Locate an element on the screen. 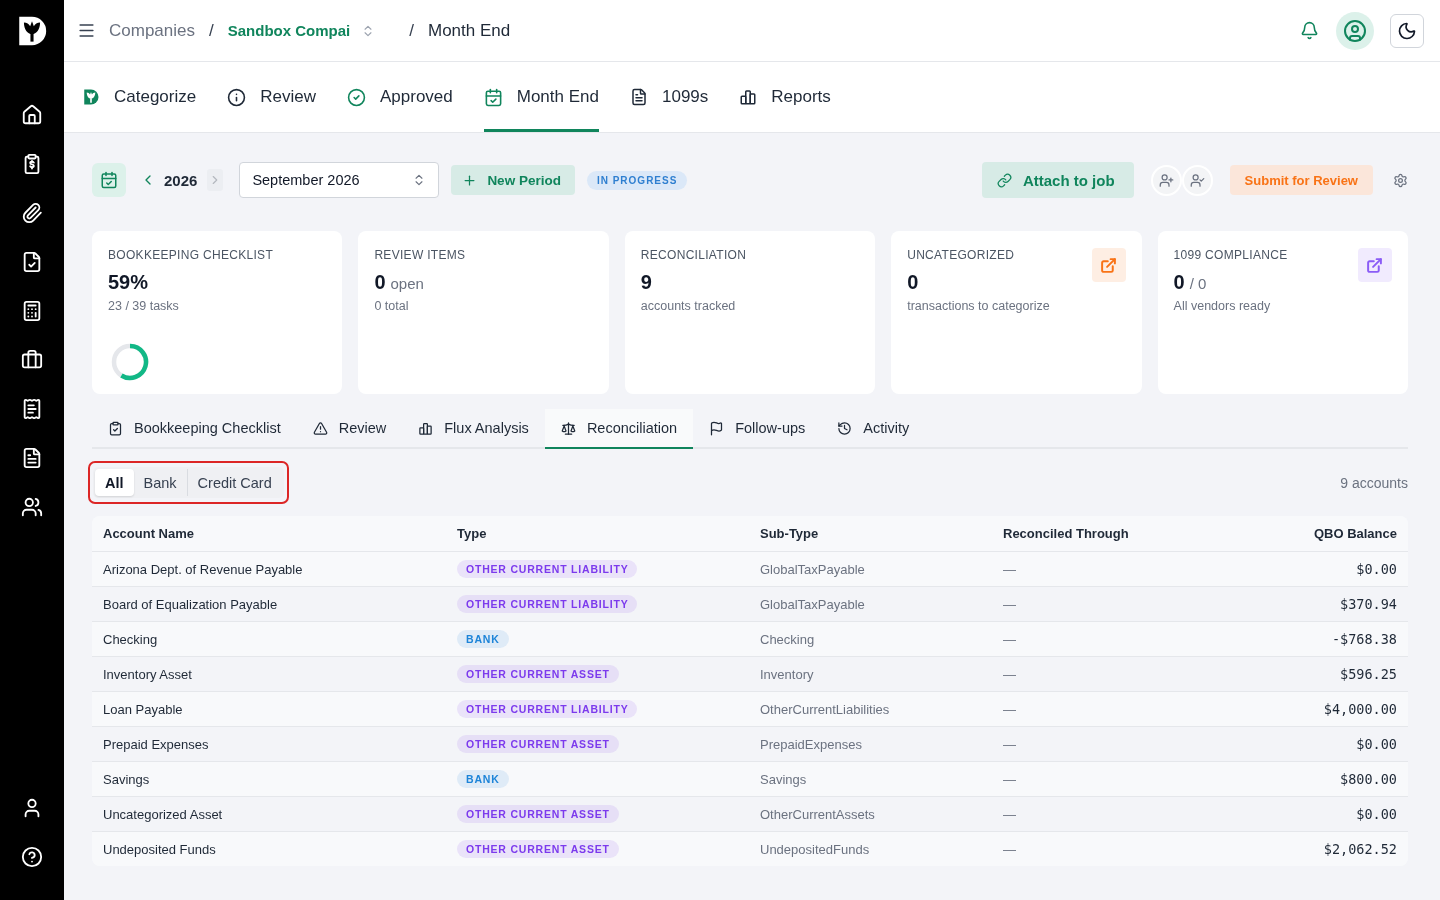 The image size is (1440, 900). briefcase-icon is located at coordinates (32, 360).